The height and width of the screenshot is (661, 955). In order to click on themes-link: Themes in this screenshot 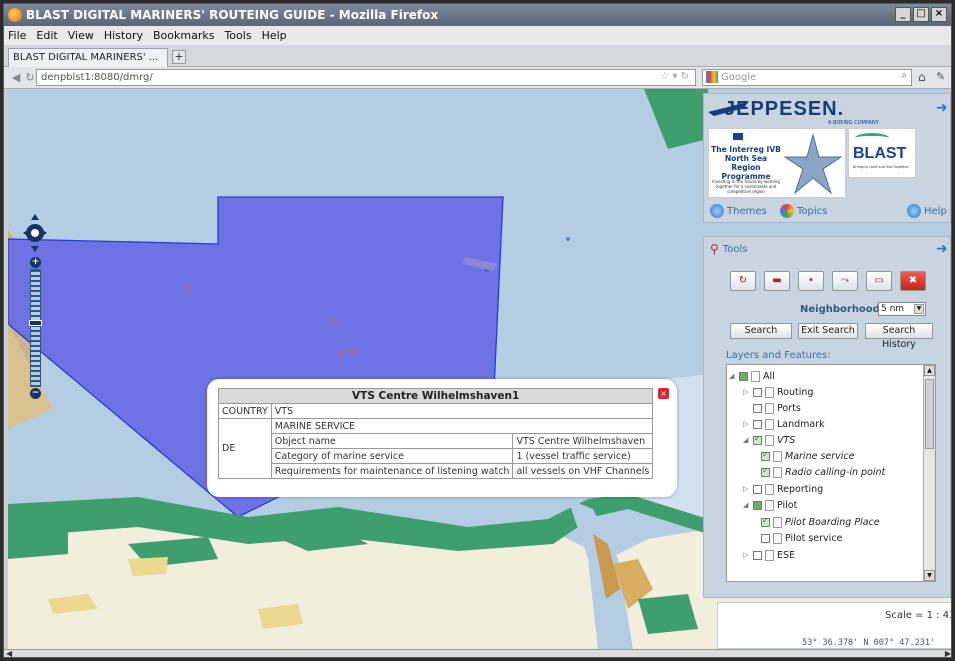, I will do `click(738, 211)`.